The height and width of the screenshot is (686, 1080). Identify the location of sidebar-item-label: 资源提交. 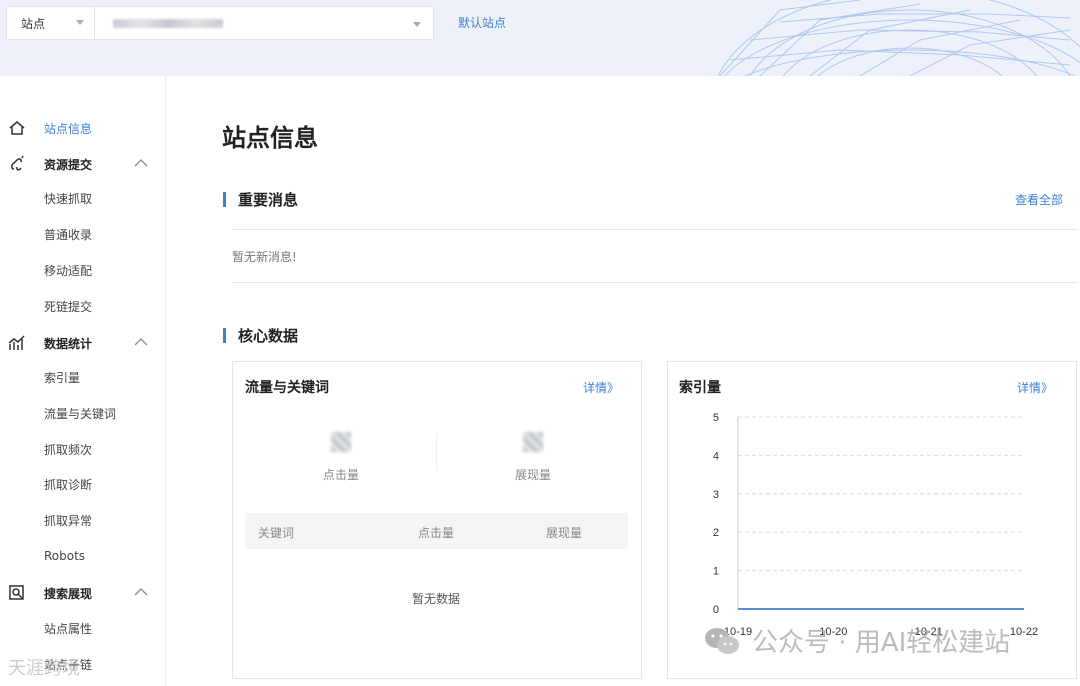
(68, 164).